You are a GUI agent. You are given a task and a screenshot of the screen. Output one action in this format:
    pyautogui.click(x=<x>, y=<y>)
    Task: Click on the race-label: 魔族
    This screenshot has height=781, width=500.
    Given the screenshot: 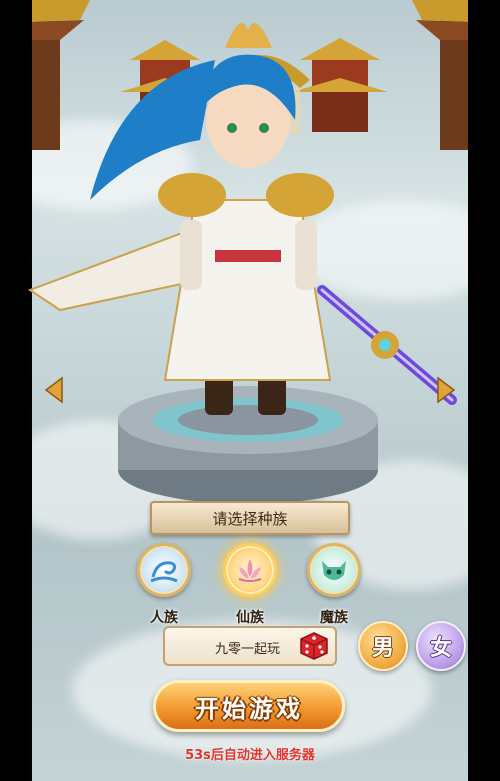 What is the action you would take?
    pyautogui.click(x=334, y=618)
    